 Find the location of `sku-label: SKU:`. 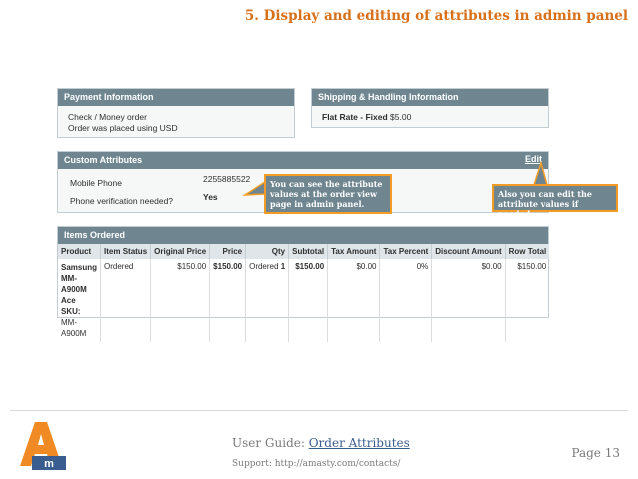

sku-label: SKU: is located at coordinates (71, 311).